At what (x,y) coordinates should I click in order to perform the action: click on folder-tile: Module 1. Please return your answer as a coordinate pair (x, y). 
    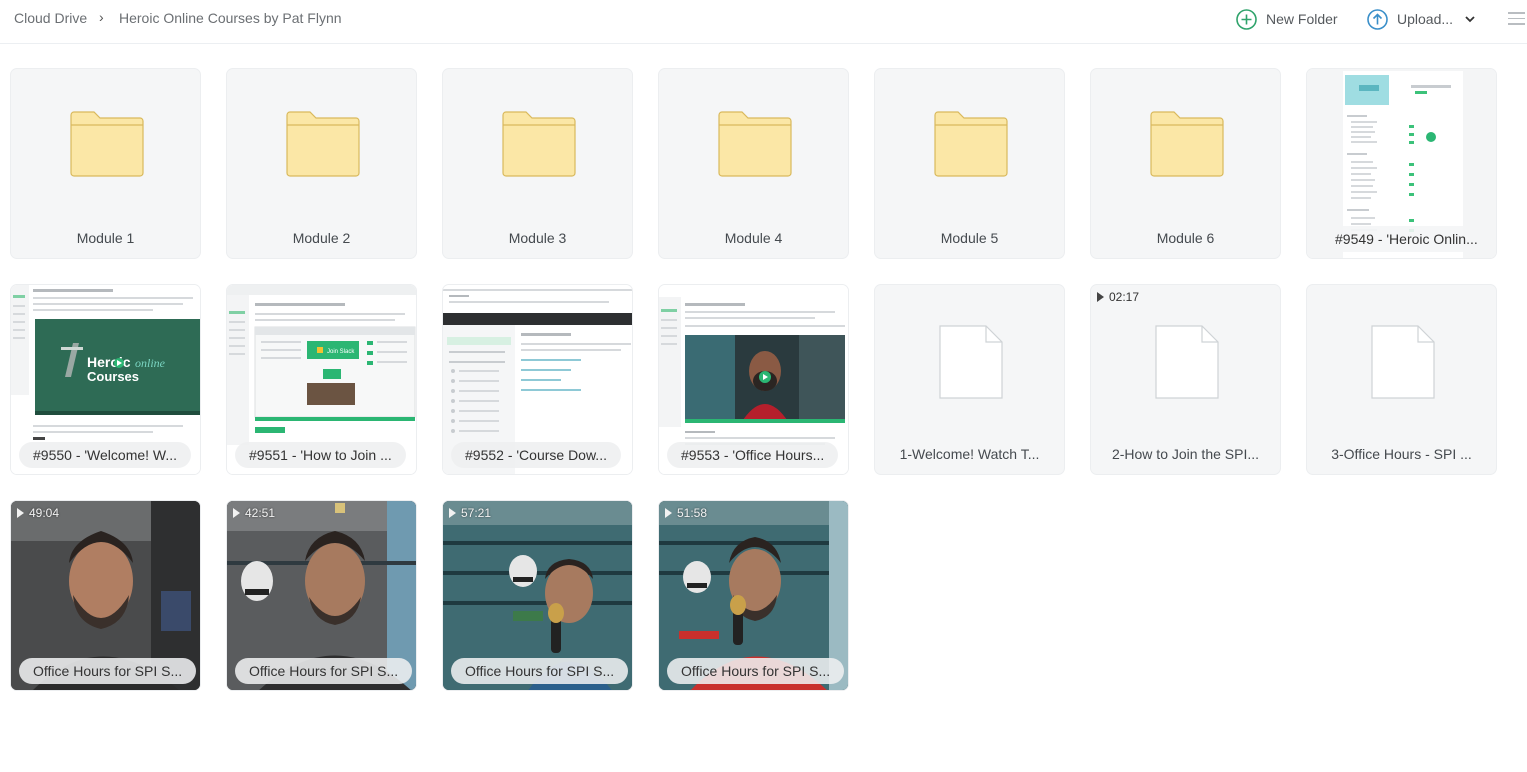
    Looking at the image, I should click on (105, 163).